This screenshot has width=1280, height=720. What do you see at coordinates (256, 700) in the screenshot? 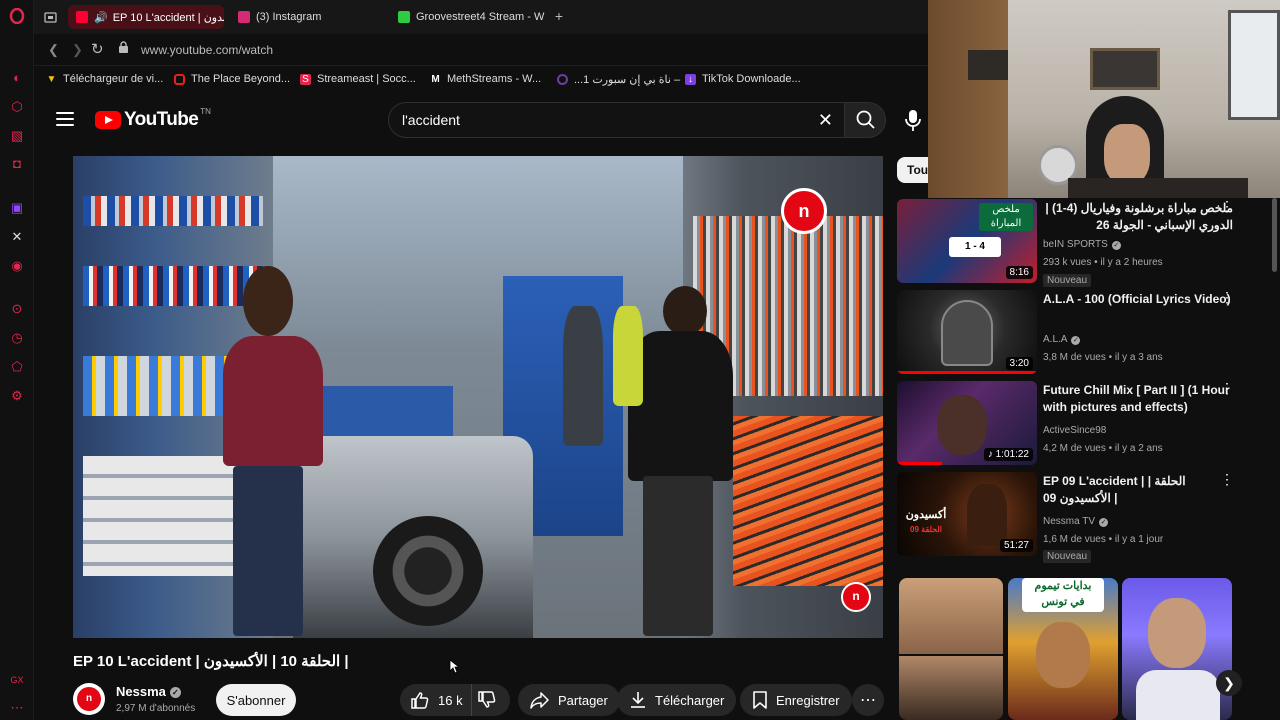
I see `subscribe-button: S'abonner` at bounding box center [256, 700].